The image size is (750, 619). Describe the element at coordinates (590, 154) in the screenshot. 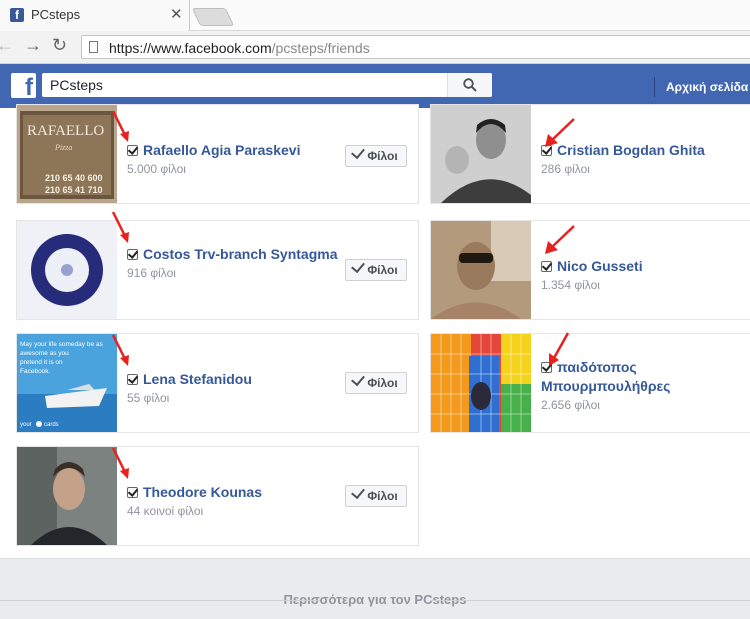

I see `friend-card-cristian: Cristian Bogdan Ghita 286 φίλοι` at that location.